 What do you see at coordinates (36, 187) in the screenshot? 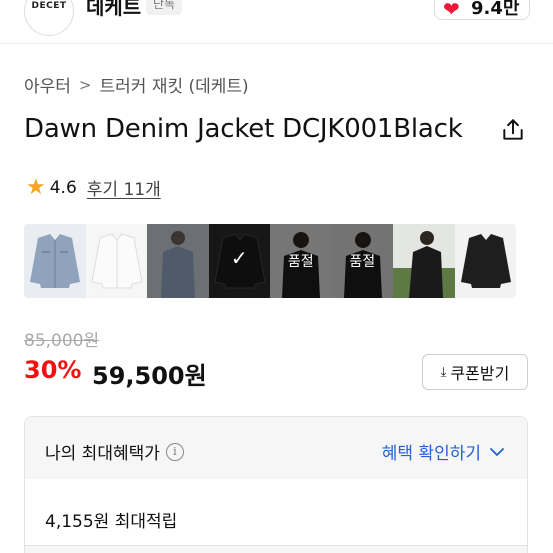
I see `star-icon: ★` at bounding box center [36, 187].